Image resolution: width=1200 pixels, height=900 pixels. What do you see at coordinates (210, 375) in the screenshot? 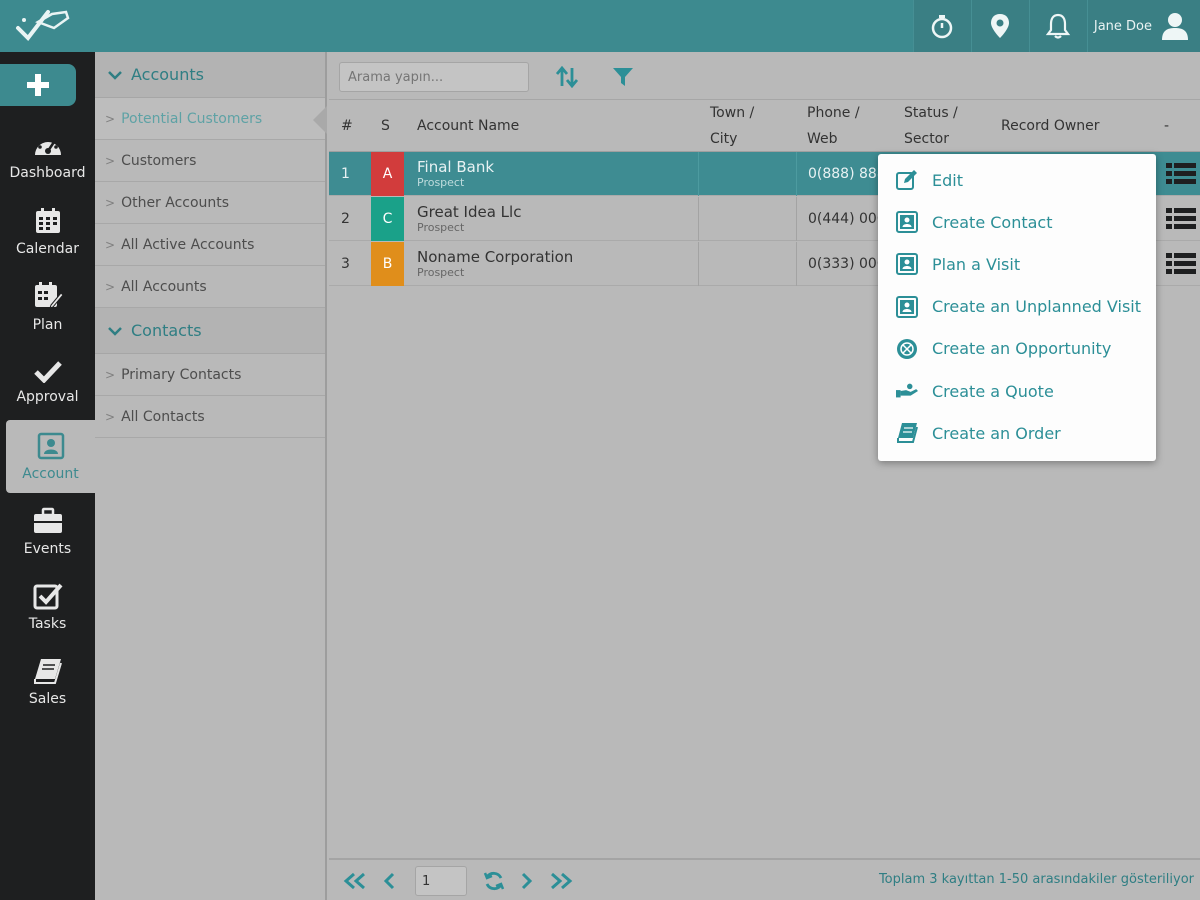
I see `subnav-primary-contacts: > Primary Contacts` at bounding box center [210, 375].